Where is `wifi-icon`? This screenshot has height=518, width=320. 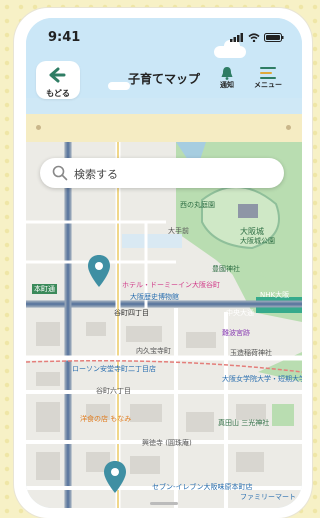 wifi-icon is located at coordinates (254, 37).